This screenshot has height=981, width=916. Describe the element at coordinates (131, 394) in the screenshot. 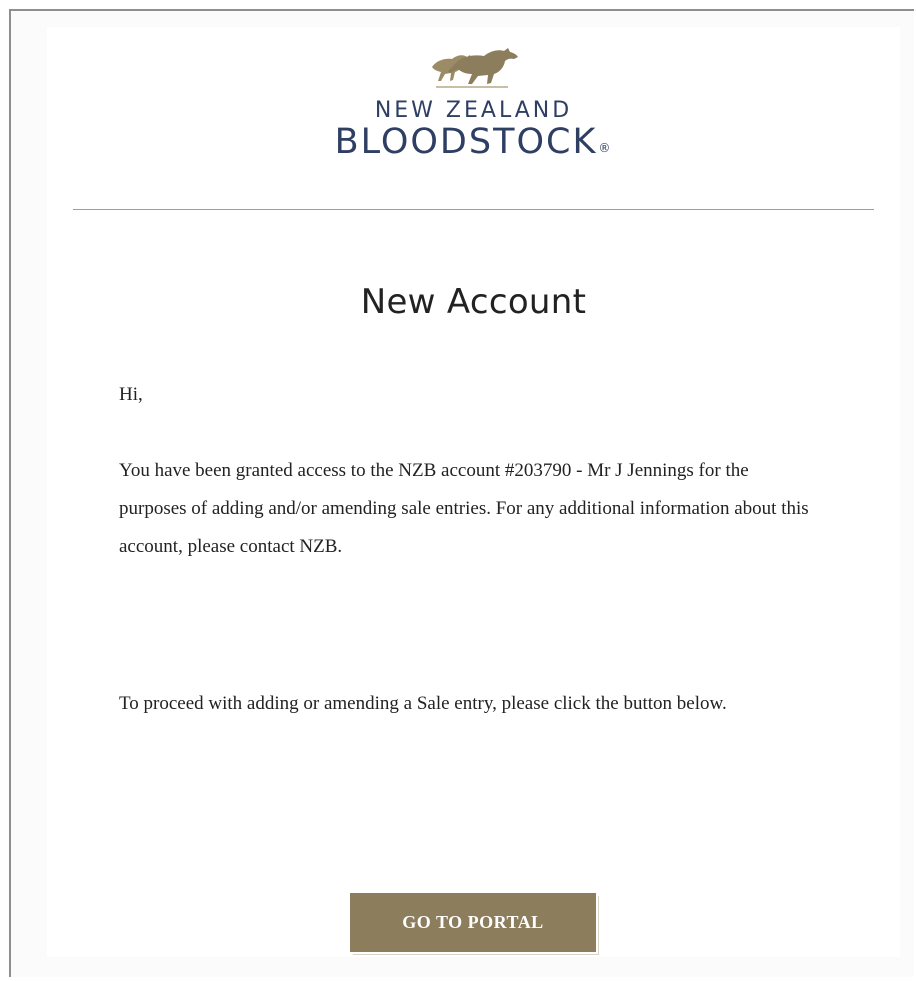

I see `greeting-text: Hi,` at that location.